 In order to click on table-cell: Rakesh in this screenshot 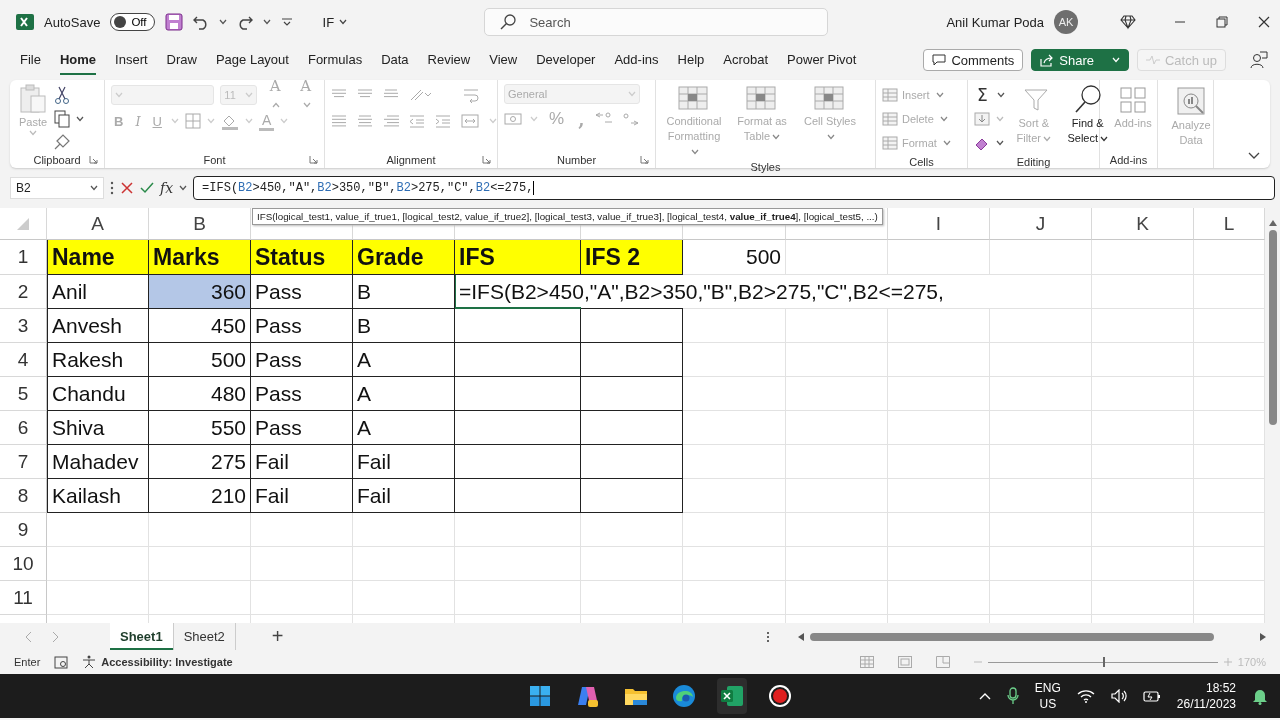, I will do `click(98, 360)`.